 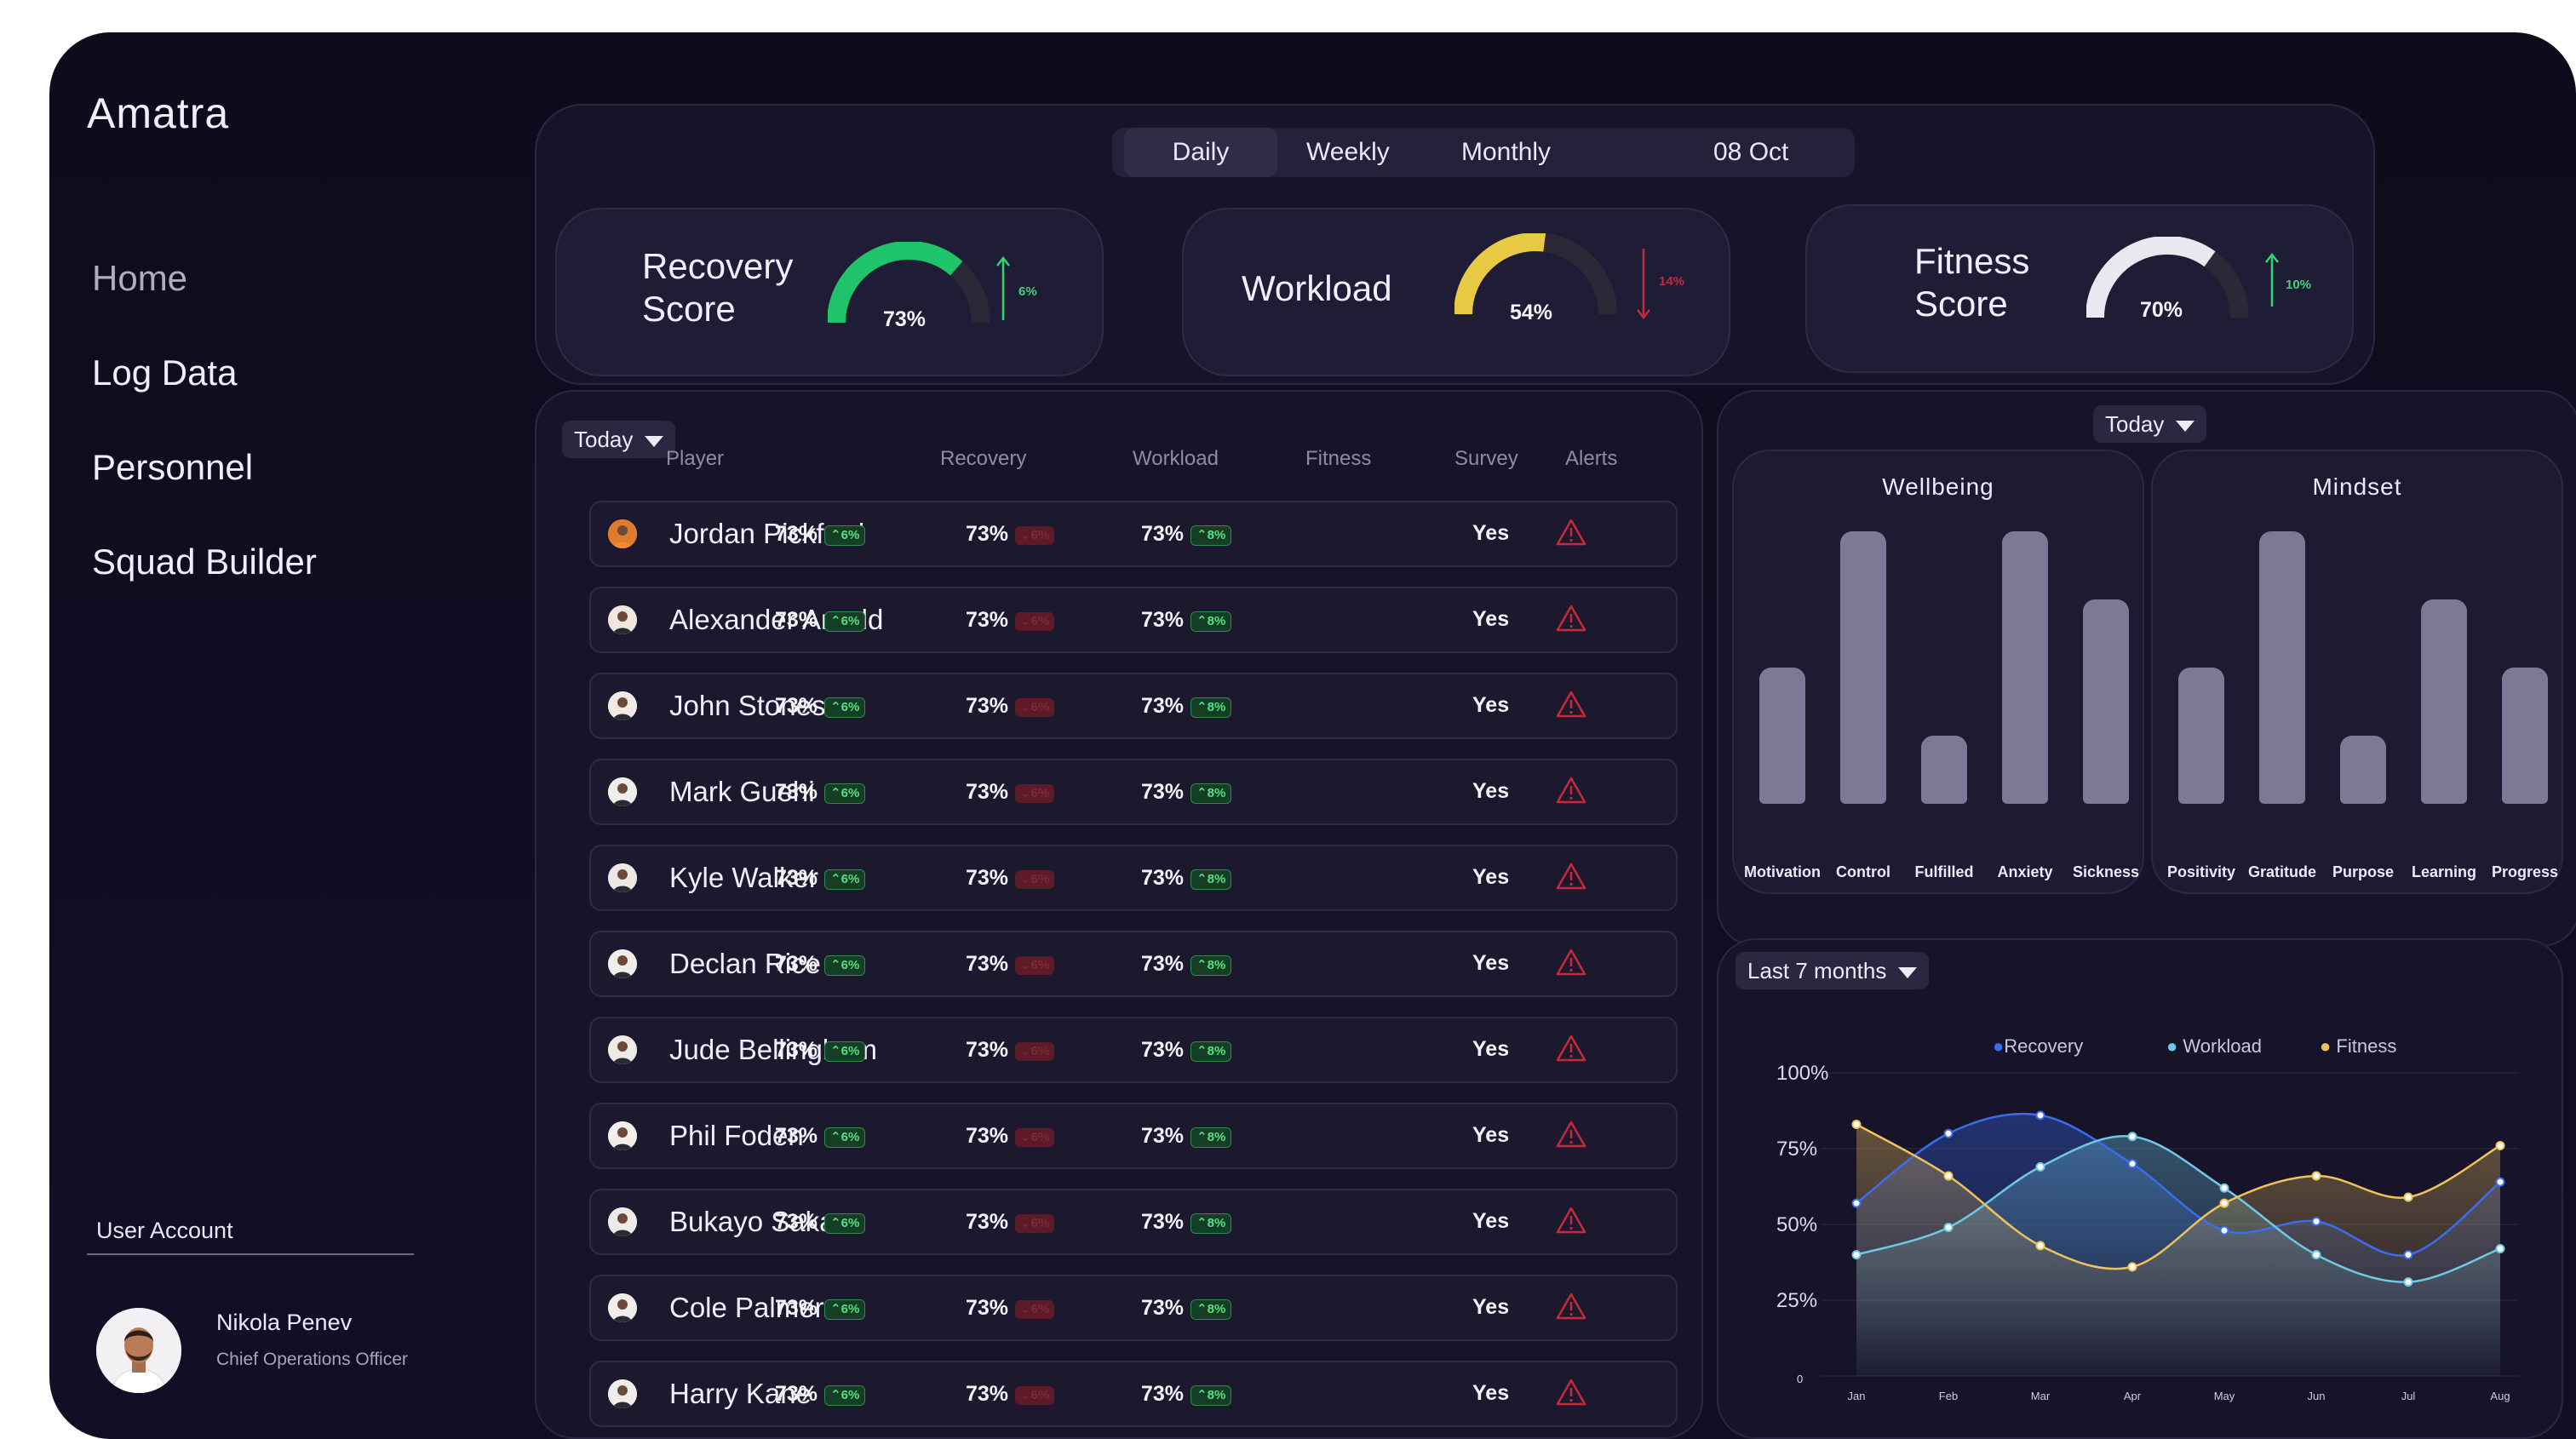 What do you see at coordinates (2500, 1145) in the screenshot?
I see `point-fitness` at bounding box center [2500, 1145].